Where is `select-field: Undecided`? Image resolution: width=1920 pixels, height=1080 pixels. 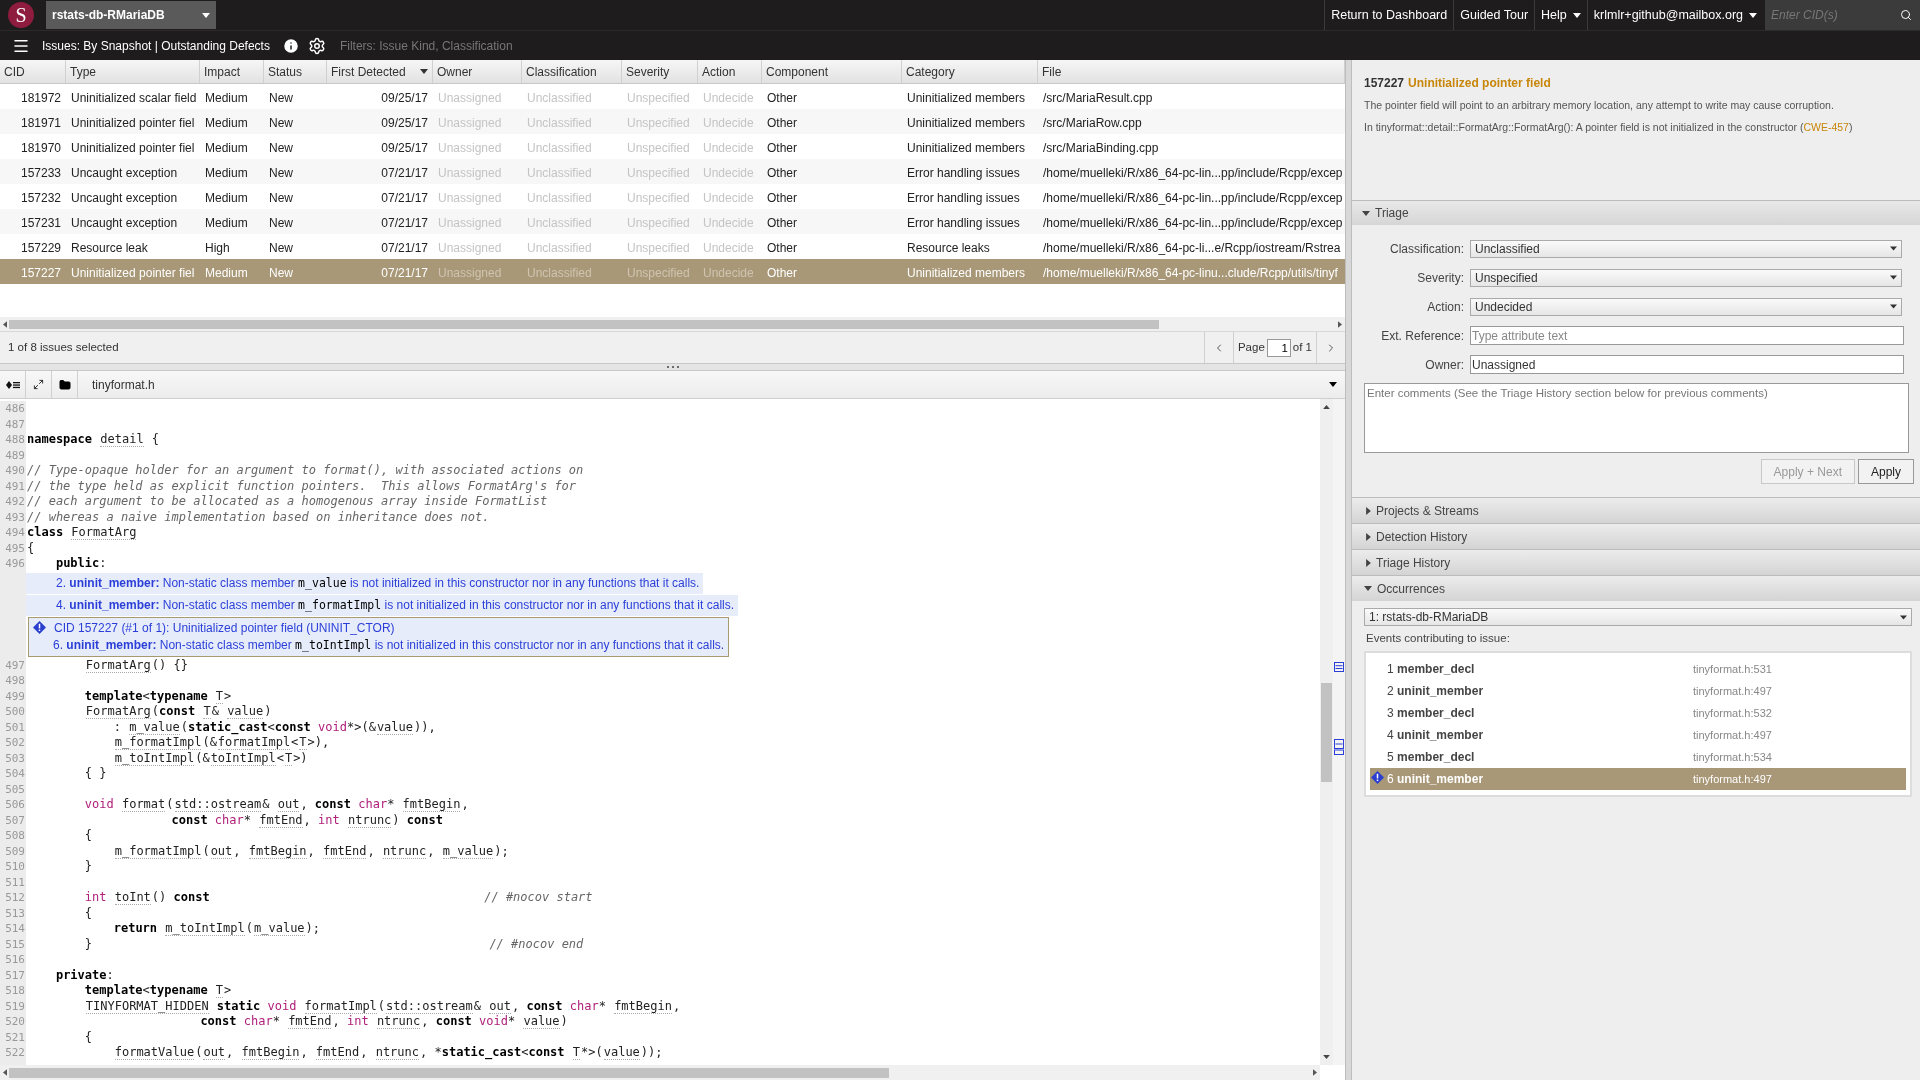
select-field: Undecided is located at coordinates (1686, 306).